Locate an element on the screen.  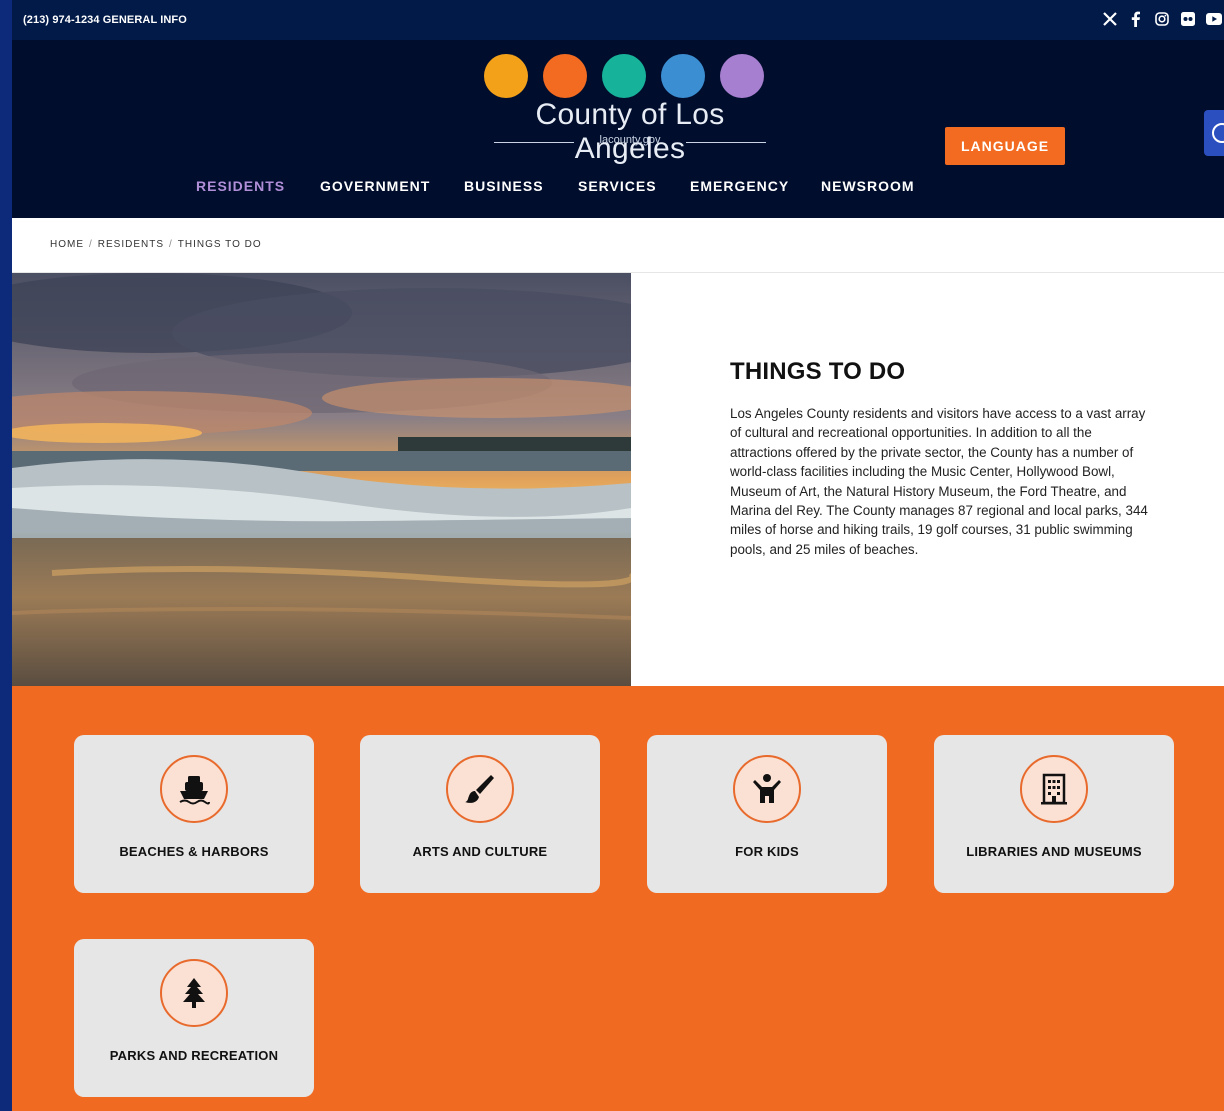
card-label: BEACHES & HARBORS is located at coordinates (194, 851).